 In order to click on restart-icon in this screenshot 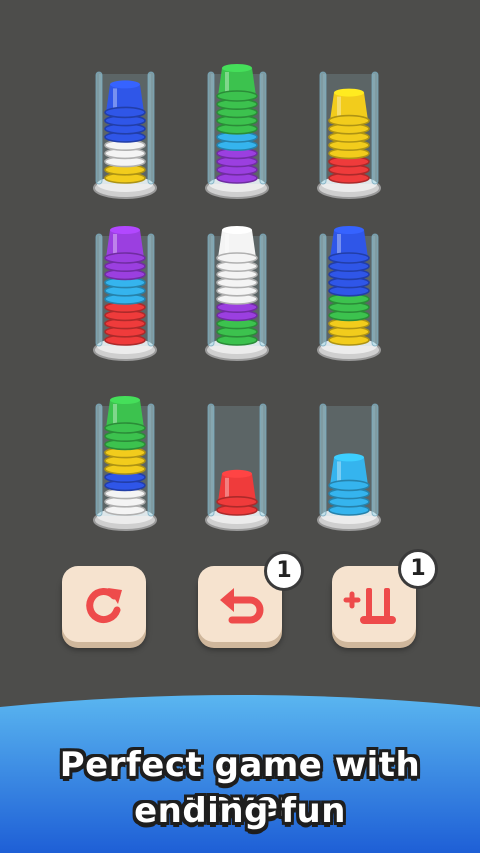, I will do `click(104, 605)`.